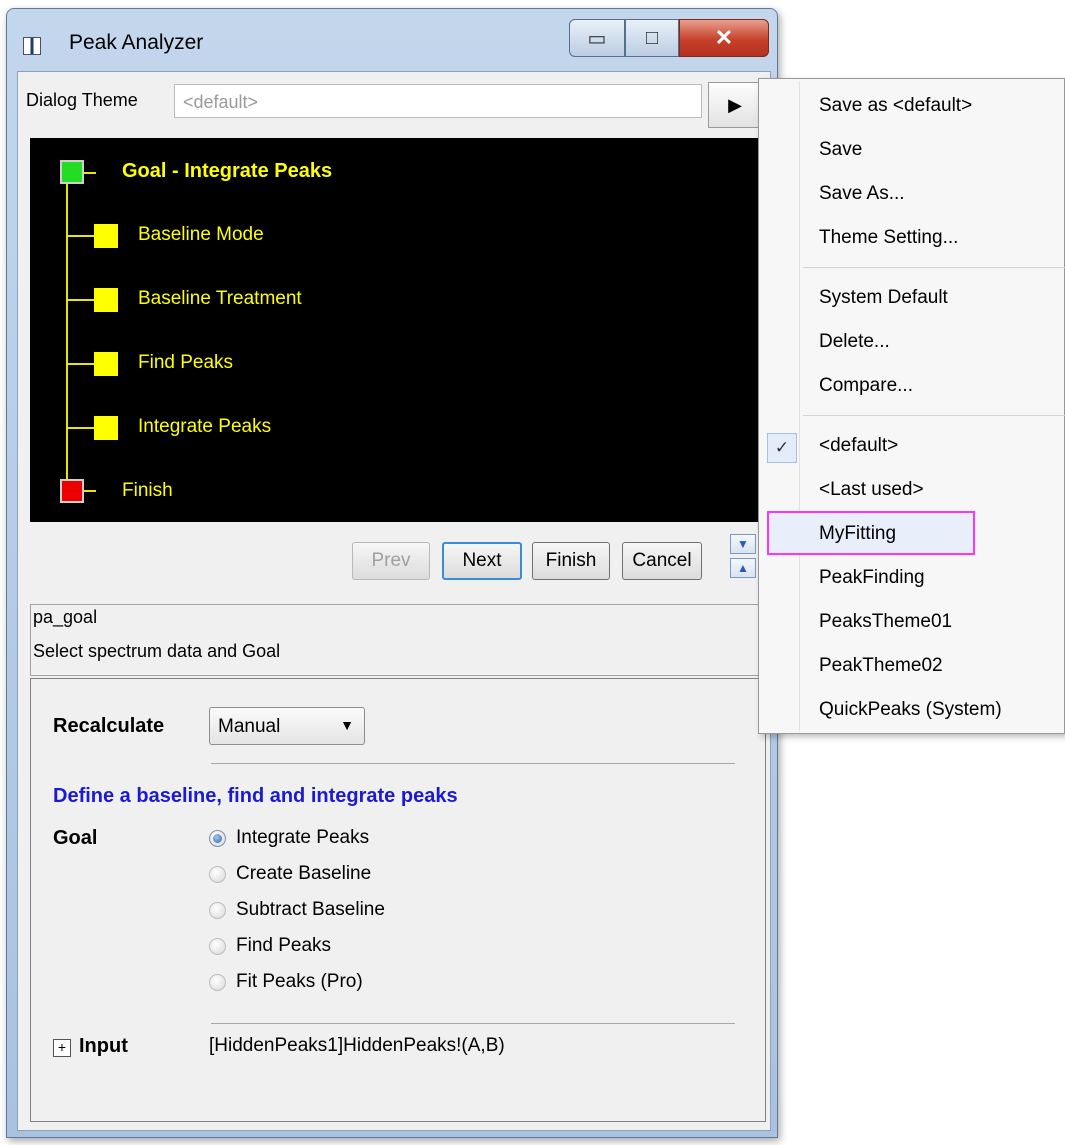 The height and width of the screenshot is (1145, 1065). I want to click on maximize-icon: □, so click(652, 37).